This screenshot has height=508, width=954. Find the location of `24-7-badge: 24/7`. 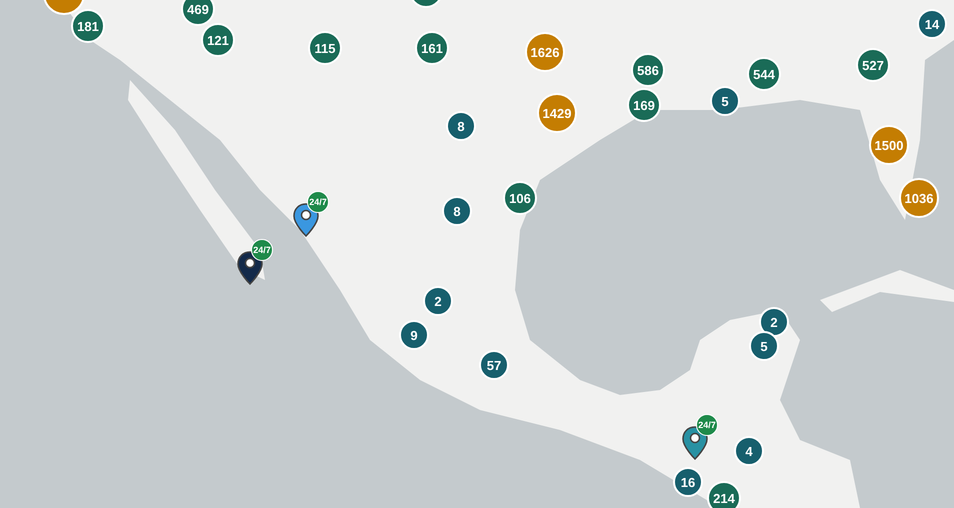

24-7-badge: 24/7 is located at coordinates (262, 250).